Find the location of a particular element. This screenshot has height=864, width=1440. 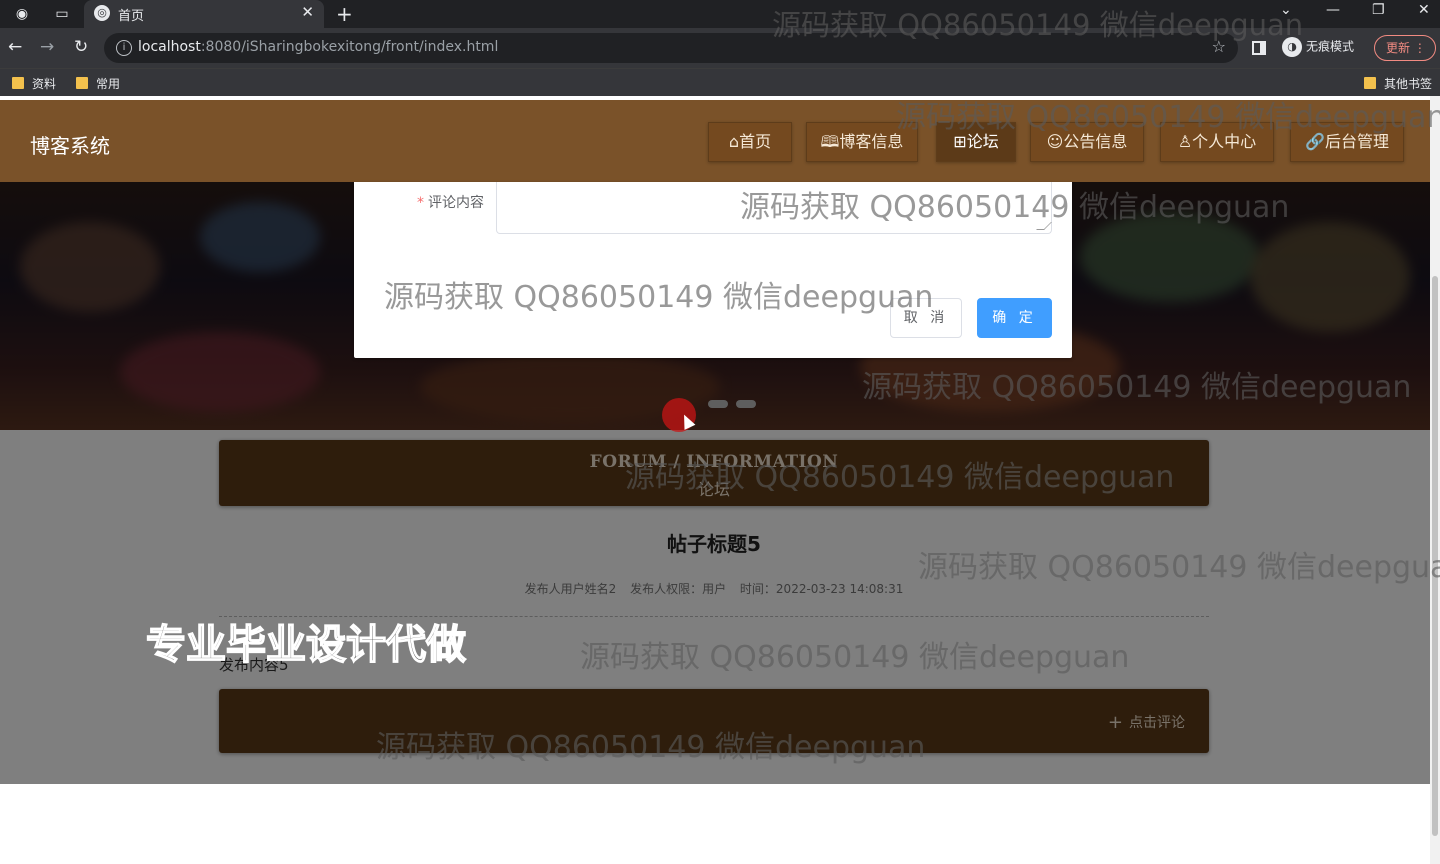

nav-item-blog: 🕮博客信息 is located at coordinates (862, 142).